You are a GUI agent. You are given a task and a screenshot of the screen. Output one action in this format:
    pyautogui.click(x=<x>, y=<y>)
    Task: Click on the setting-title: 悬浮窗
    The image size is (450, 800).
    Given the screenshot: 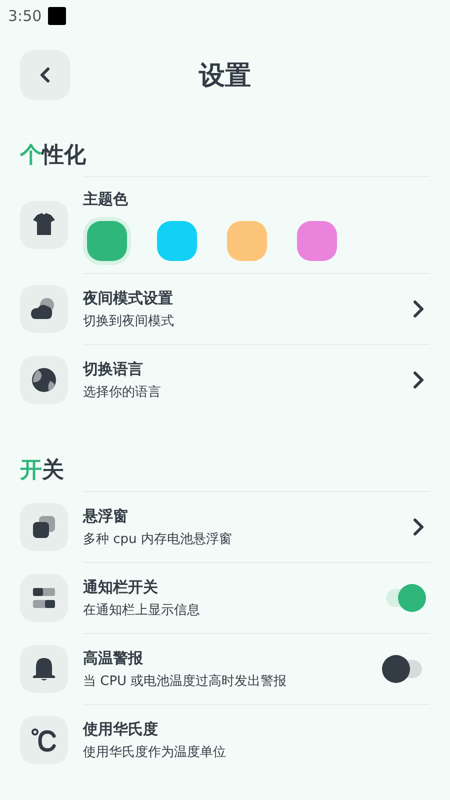 What is the action you would take?
    pyautogui.click(x=106, y=516)
    